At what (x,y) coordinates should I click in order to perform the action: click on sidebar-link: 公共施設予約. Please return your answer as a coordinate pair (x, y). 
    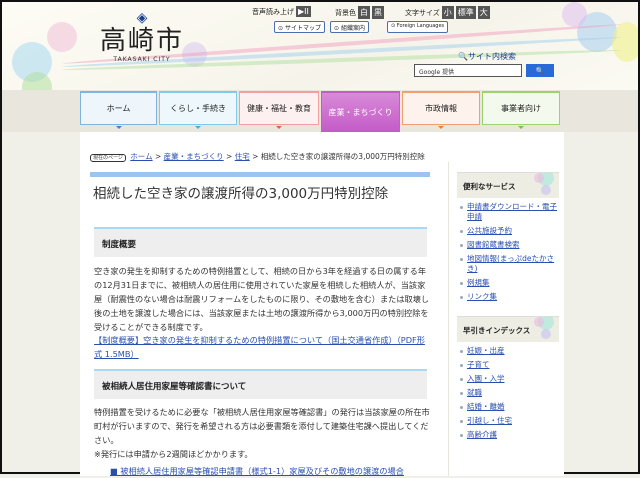
    Looking at the image, I should click on (508, 229).